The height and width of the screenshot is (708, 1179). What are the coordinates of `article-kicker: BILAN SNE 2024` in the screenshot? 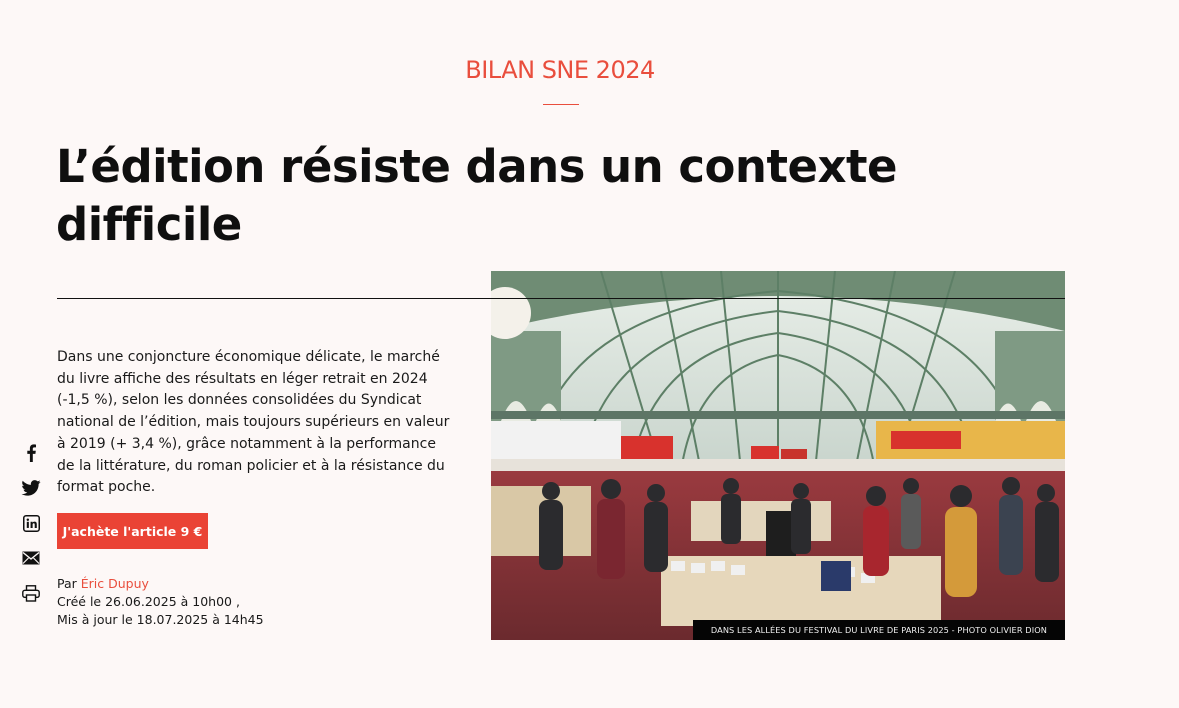 It's located at (560, 70).